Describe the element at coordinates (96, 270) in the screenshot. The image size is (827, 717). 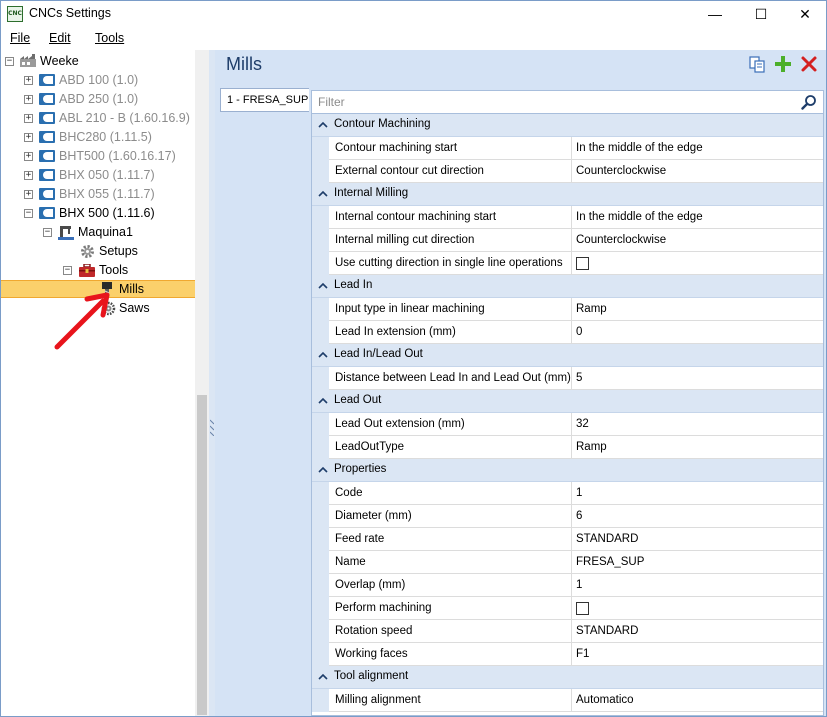
I see `tree-item-tools: − Tools` at that location.